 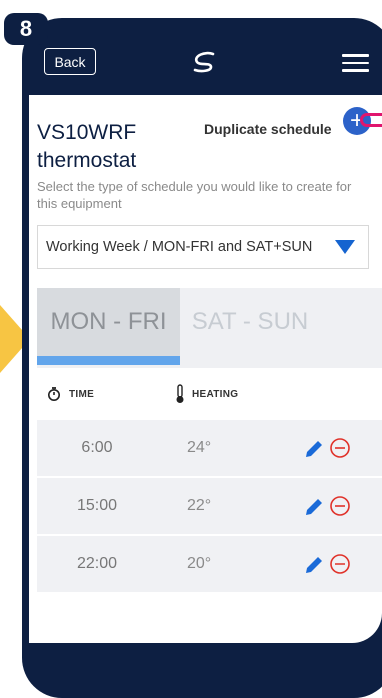 I want to click on tab-sat-sun: SAT - SUN, so click(x=250, y=322).